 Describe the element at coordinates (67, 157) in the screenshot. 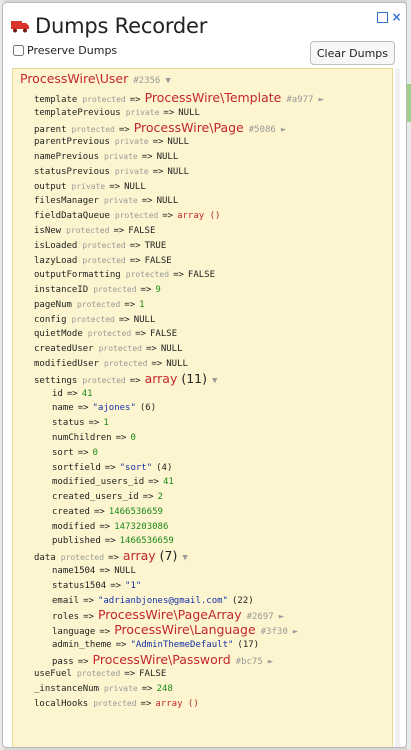

I see `dump-key: namePrevious` at that location.